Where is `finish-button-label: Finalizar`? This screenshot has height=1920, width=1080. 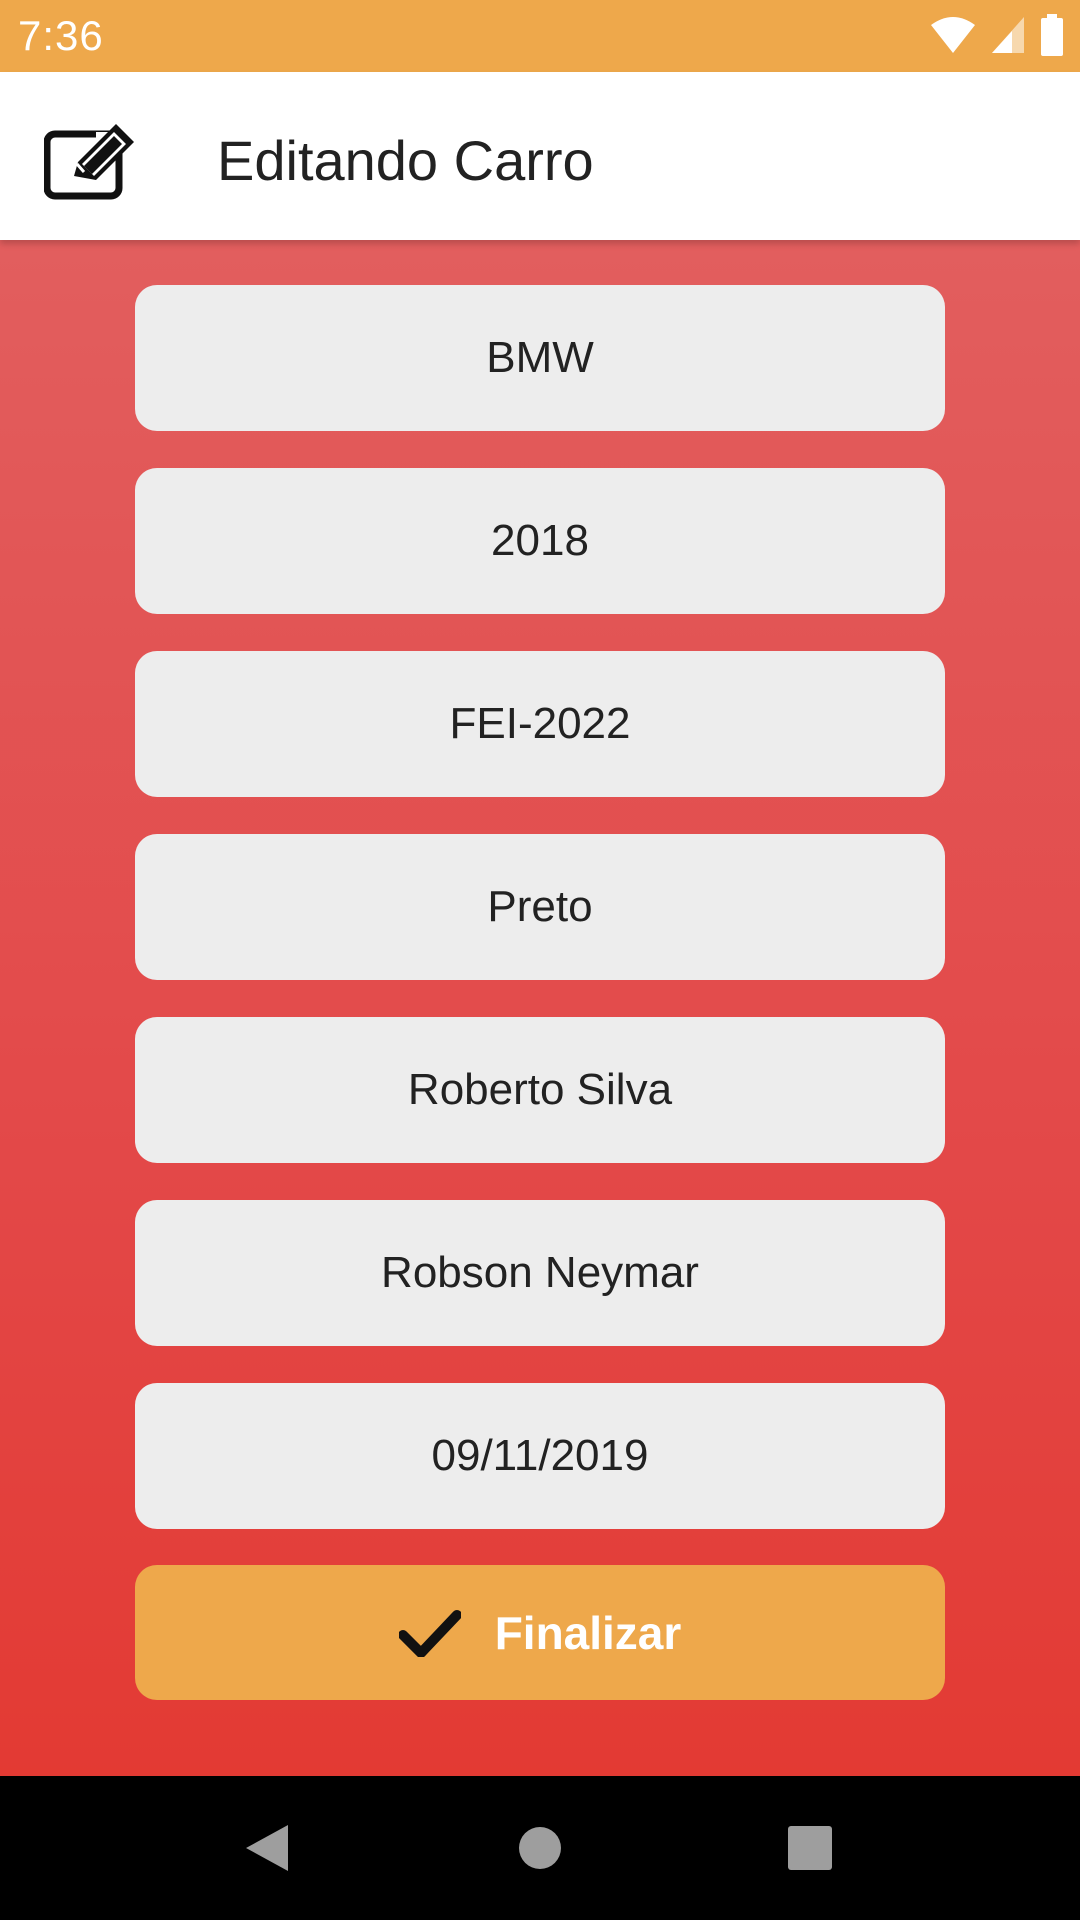
finish-button-label: Finalizar is located at coordinates (588, 1632).